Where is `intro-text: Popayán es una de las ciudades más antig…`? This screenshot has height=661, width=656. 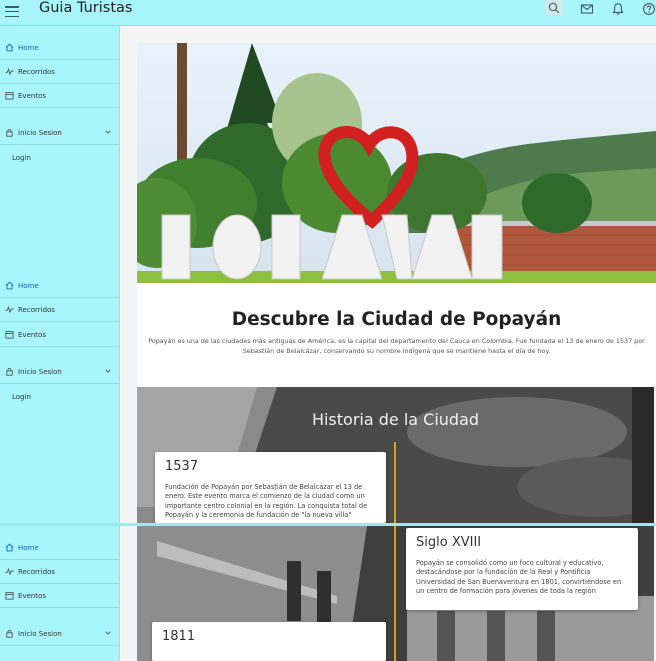 intro-text: Popayán es una de las ciudades más antig… is located at coordinates (396, 346).